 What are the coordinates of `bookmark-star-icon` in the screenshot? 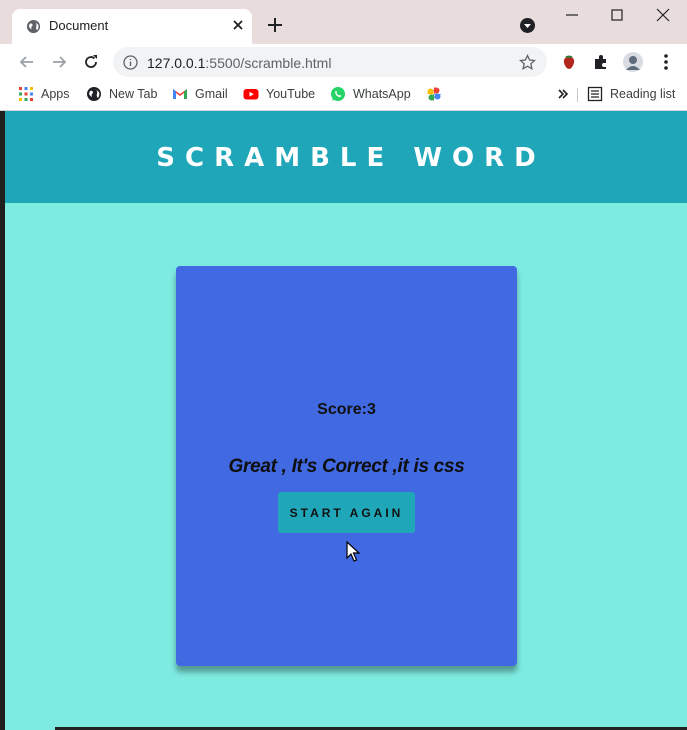 It's located at (527, 62).